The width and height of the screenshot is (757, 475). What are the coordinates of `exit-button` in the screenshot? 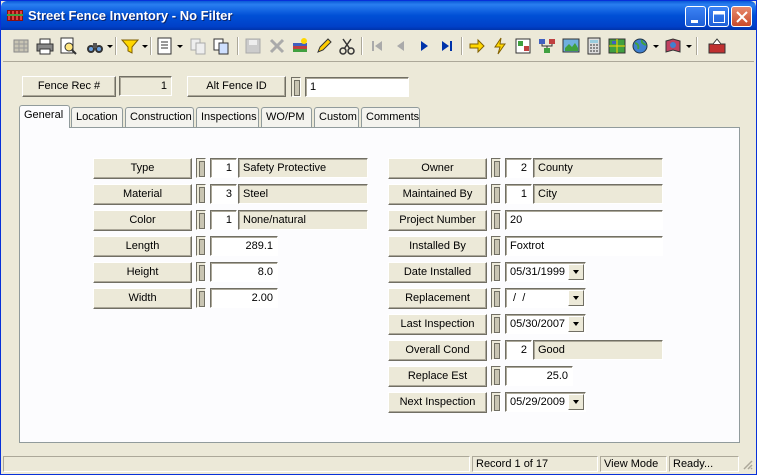 It's located at (717, 46).